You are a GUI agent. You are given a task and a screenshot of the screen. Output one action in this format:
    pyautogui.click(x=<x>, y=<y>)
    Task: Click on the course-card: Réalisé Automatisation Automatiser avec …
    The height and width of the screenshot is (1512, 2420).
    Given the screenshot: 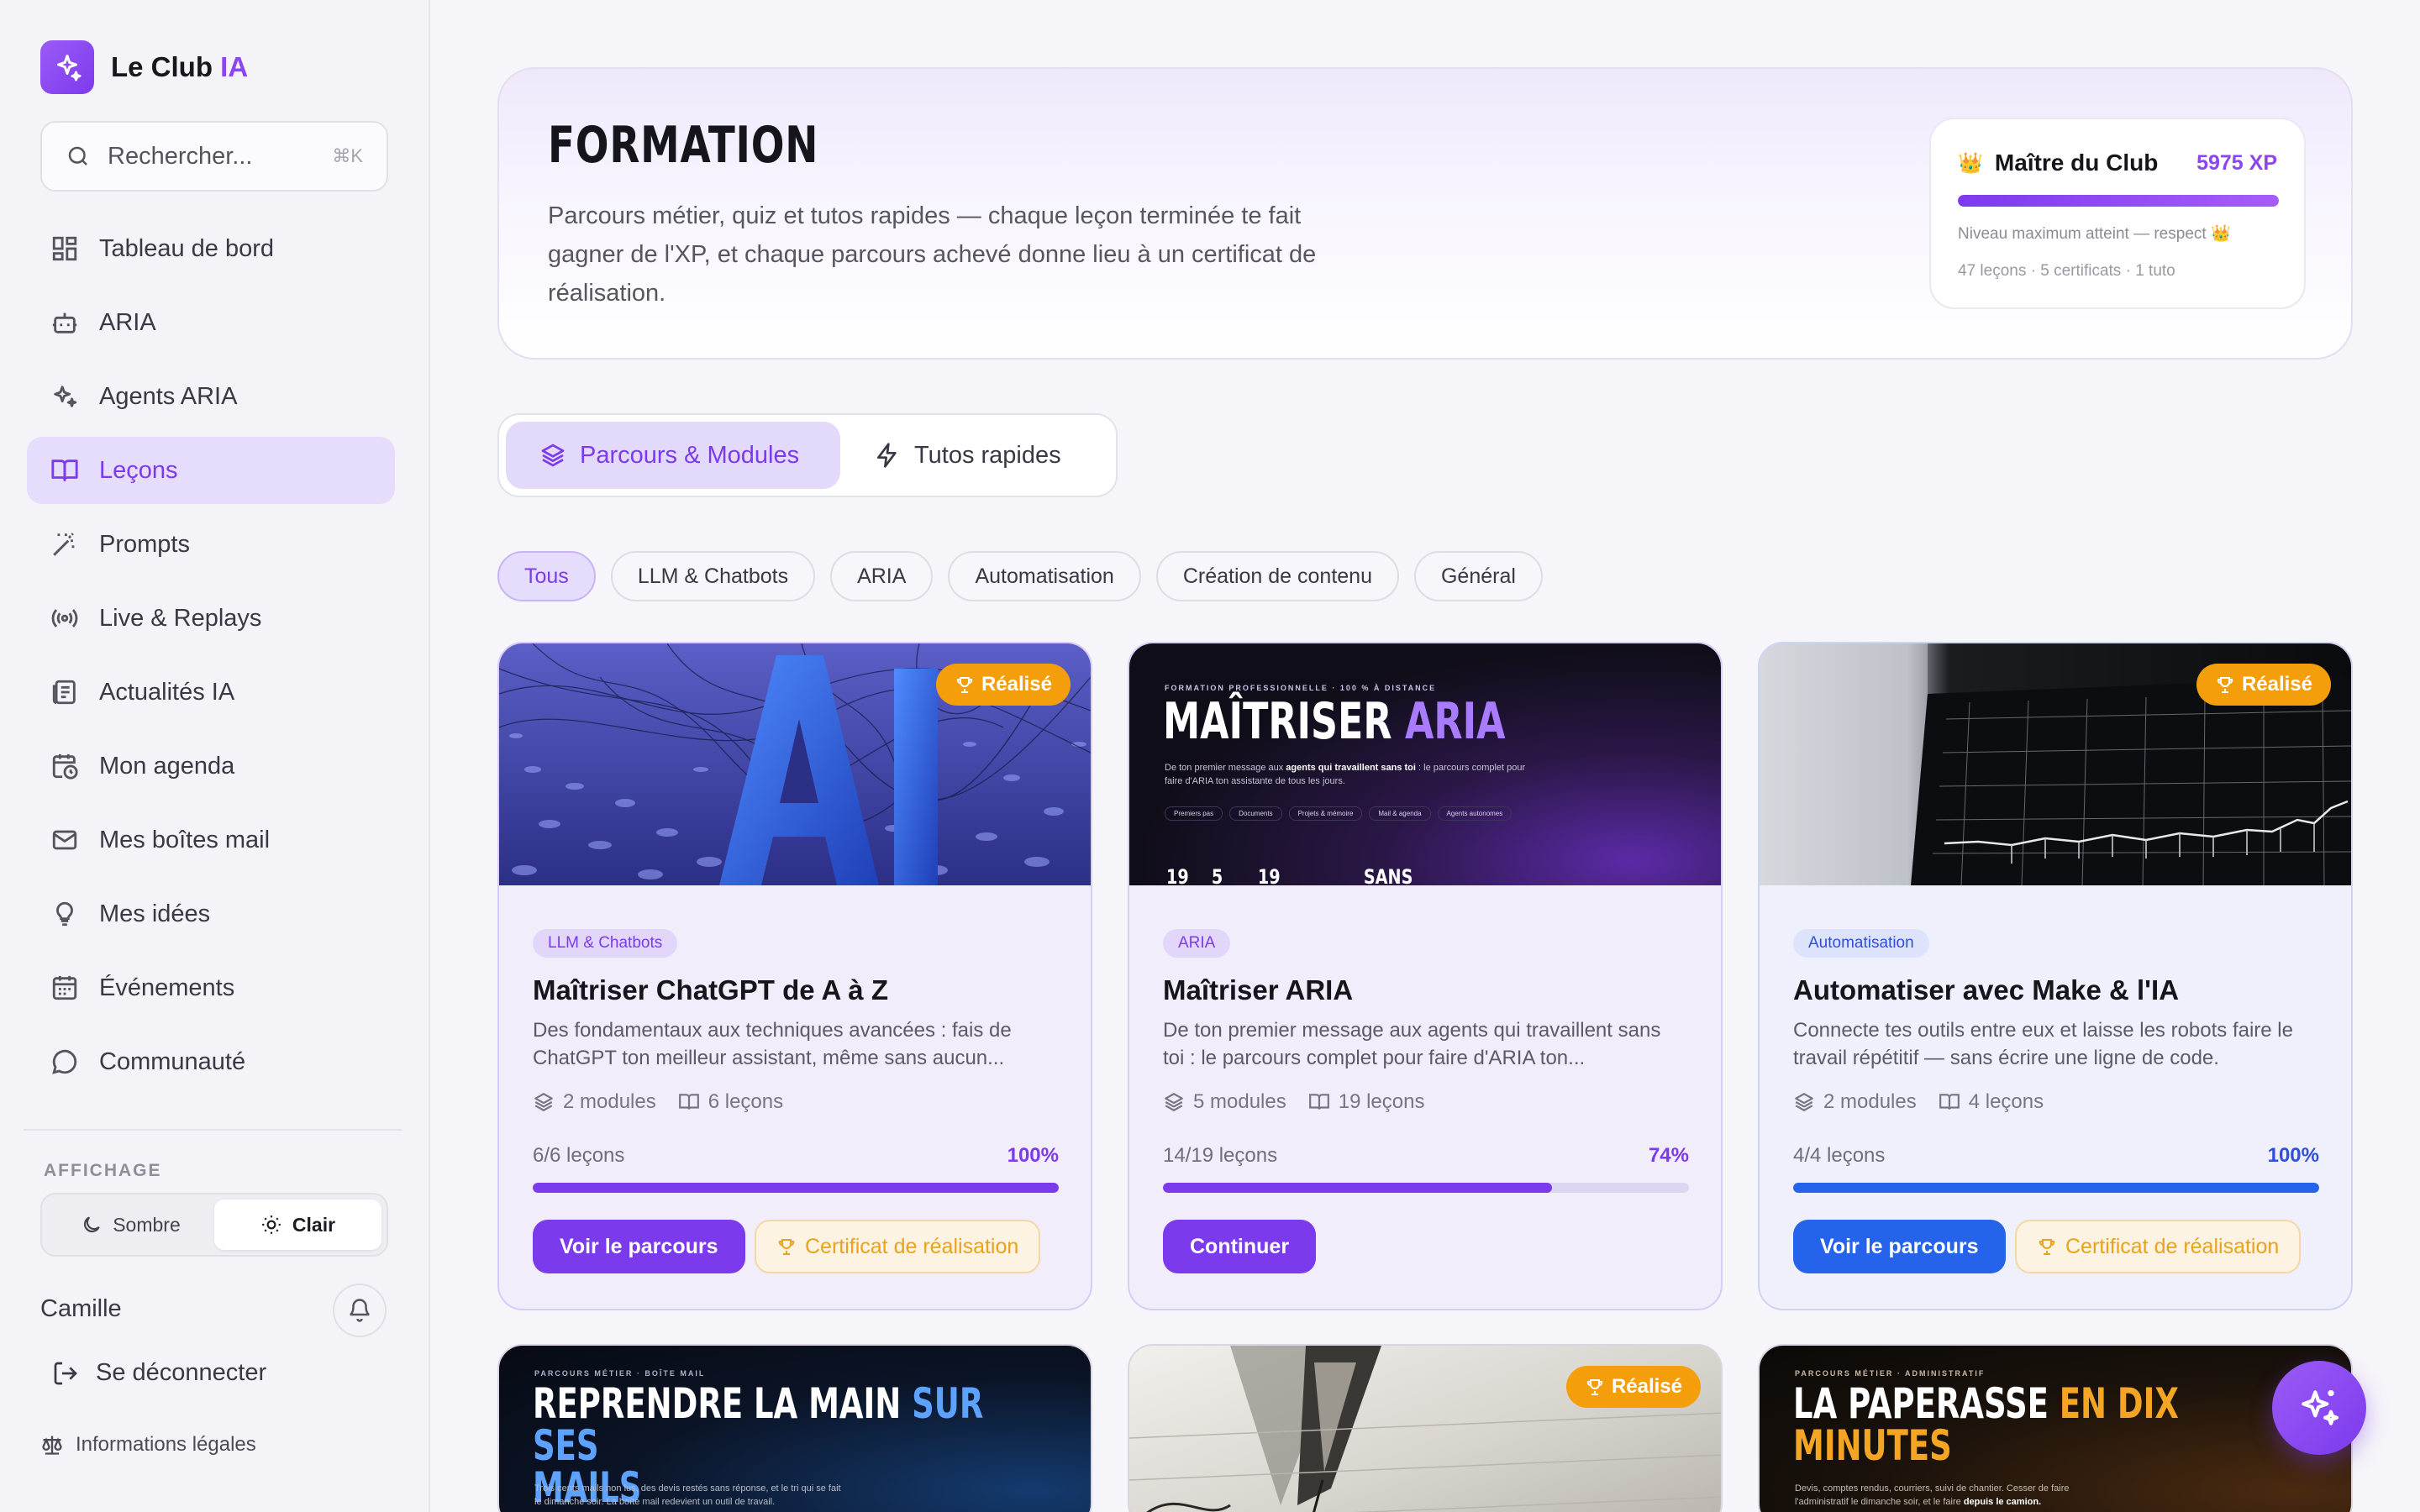 What is the action you would take?
    pyautogui.click(x=2055, y=976)
    